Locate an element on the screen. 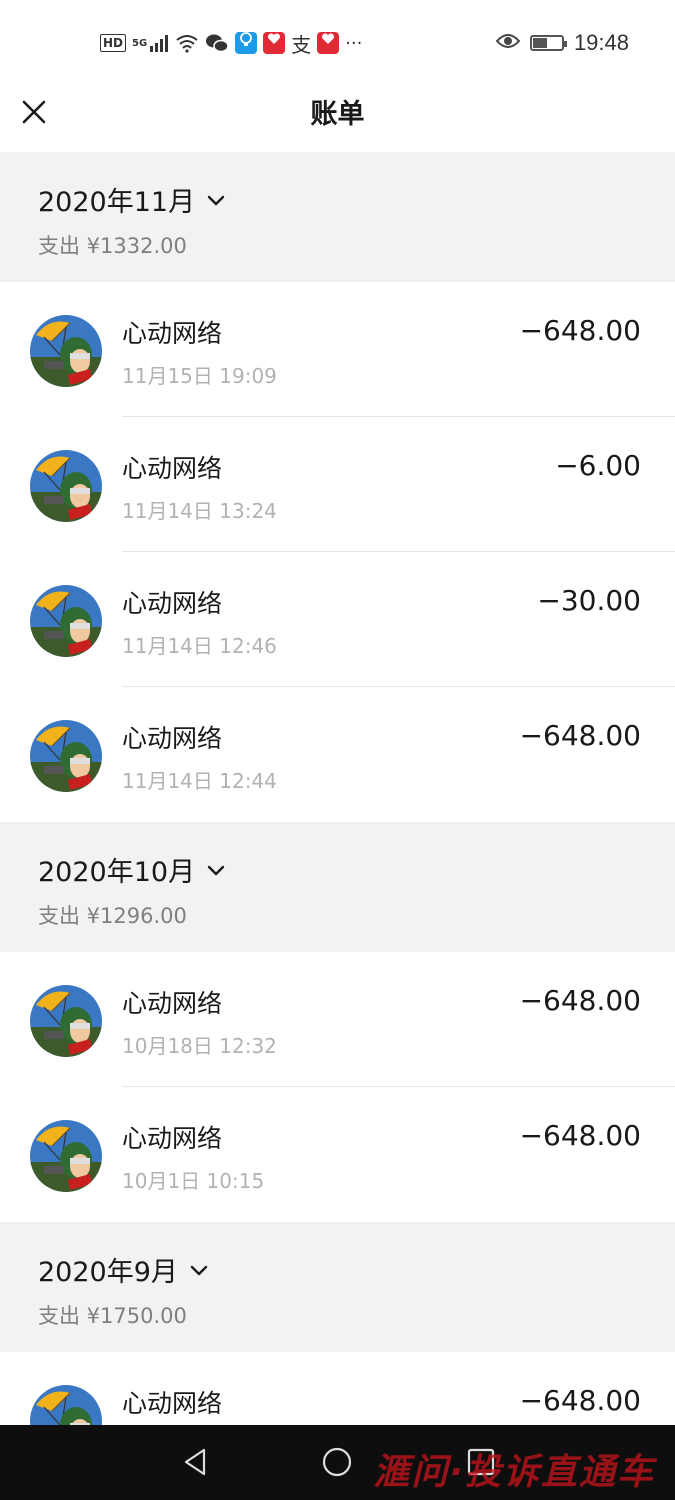 The width and height of the screenshot is (675, 1500). bulb-app-icon is located at coordinates (246, 43).